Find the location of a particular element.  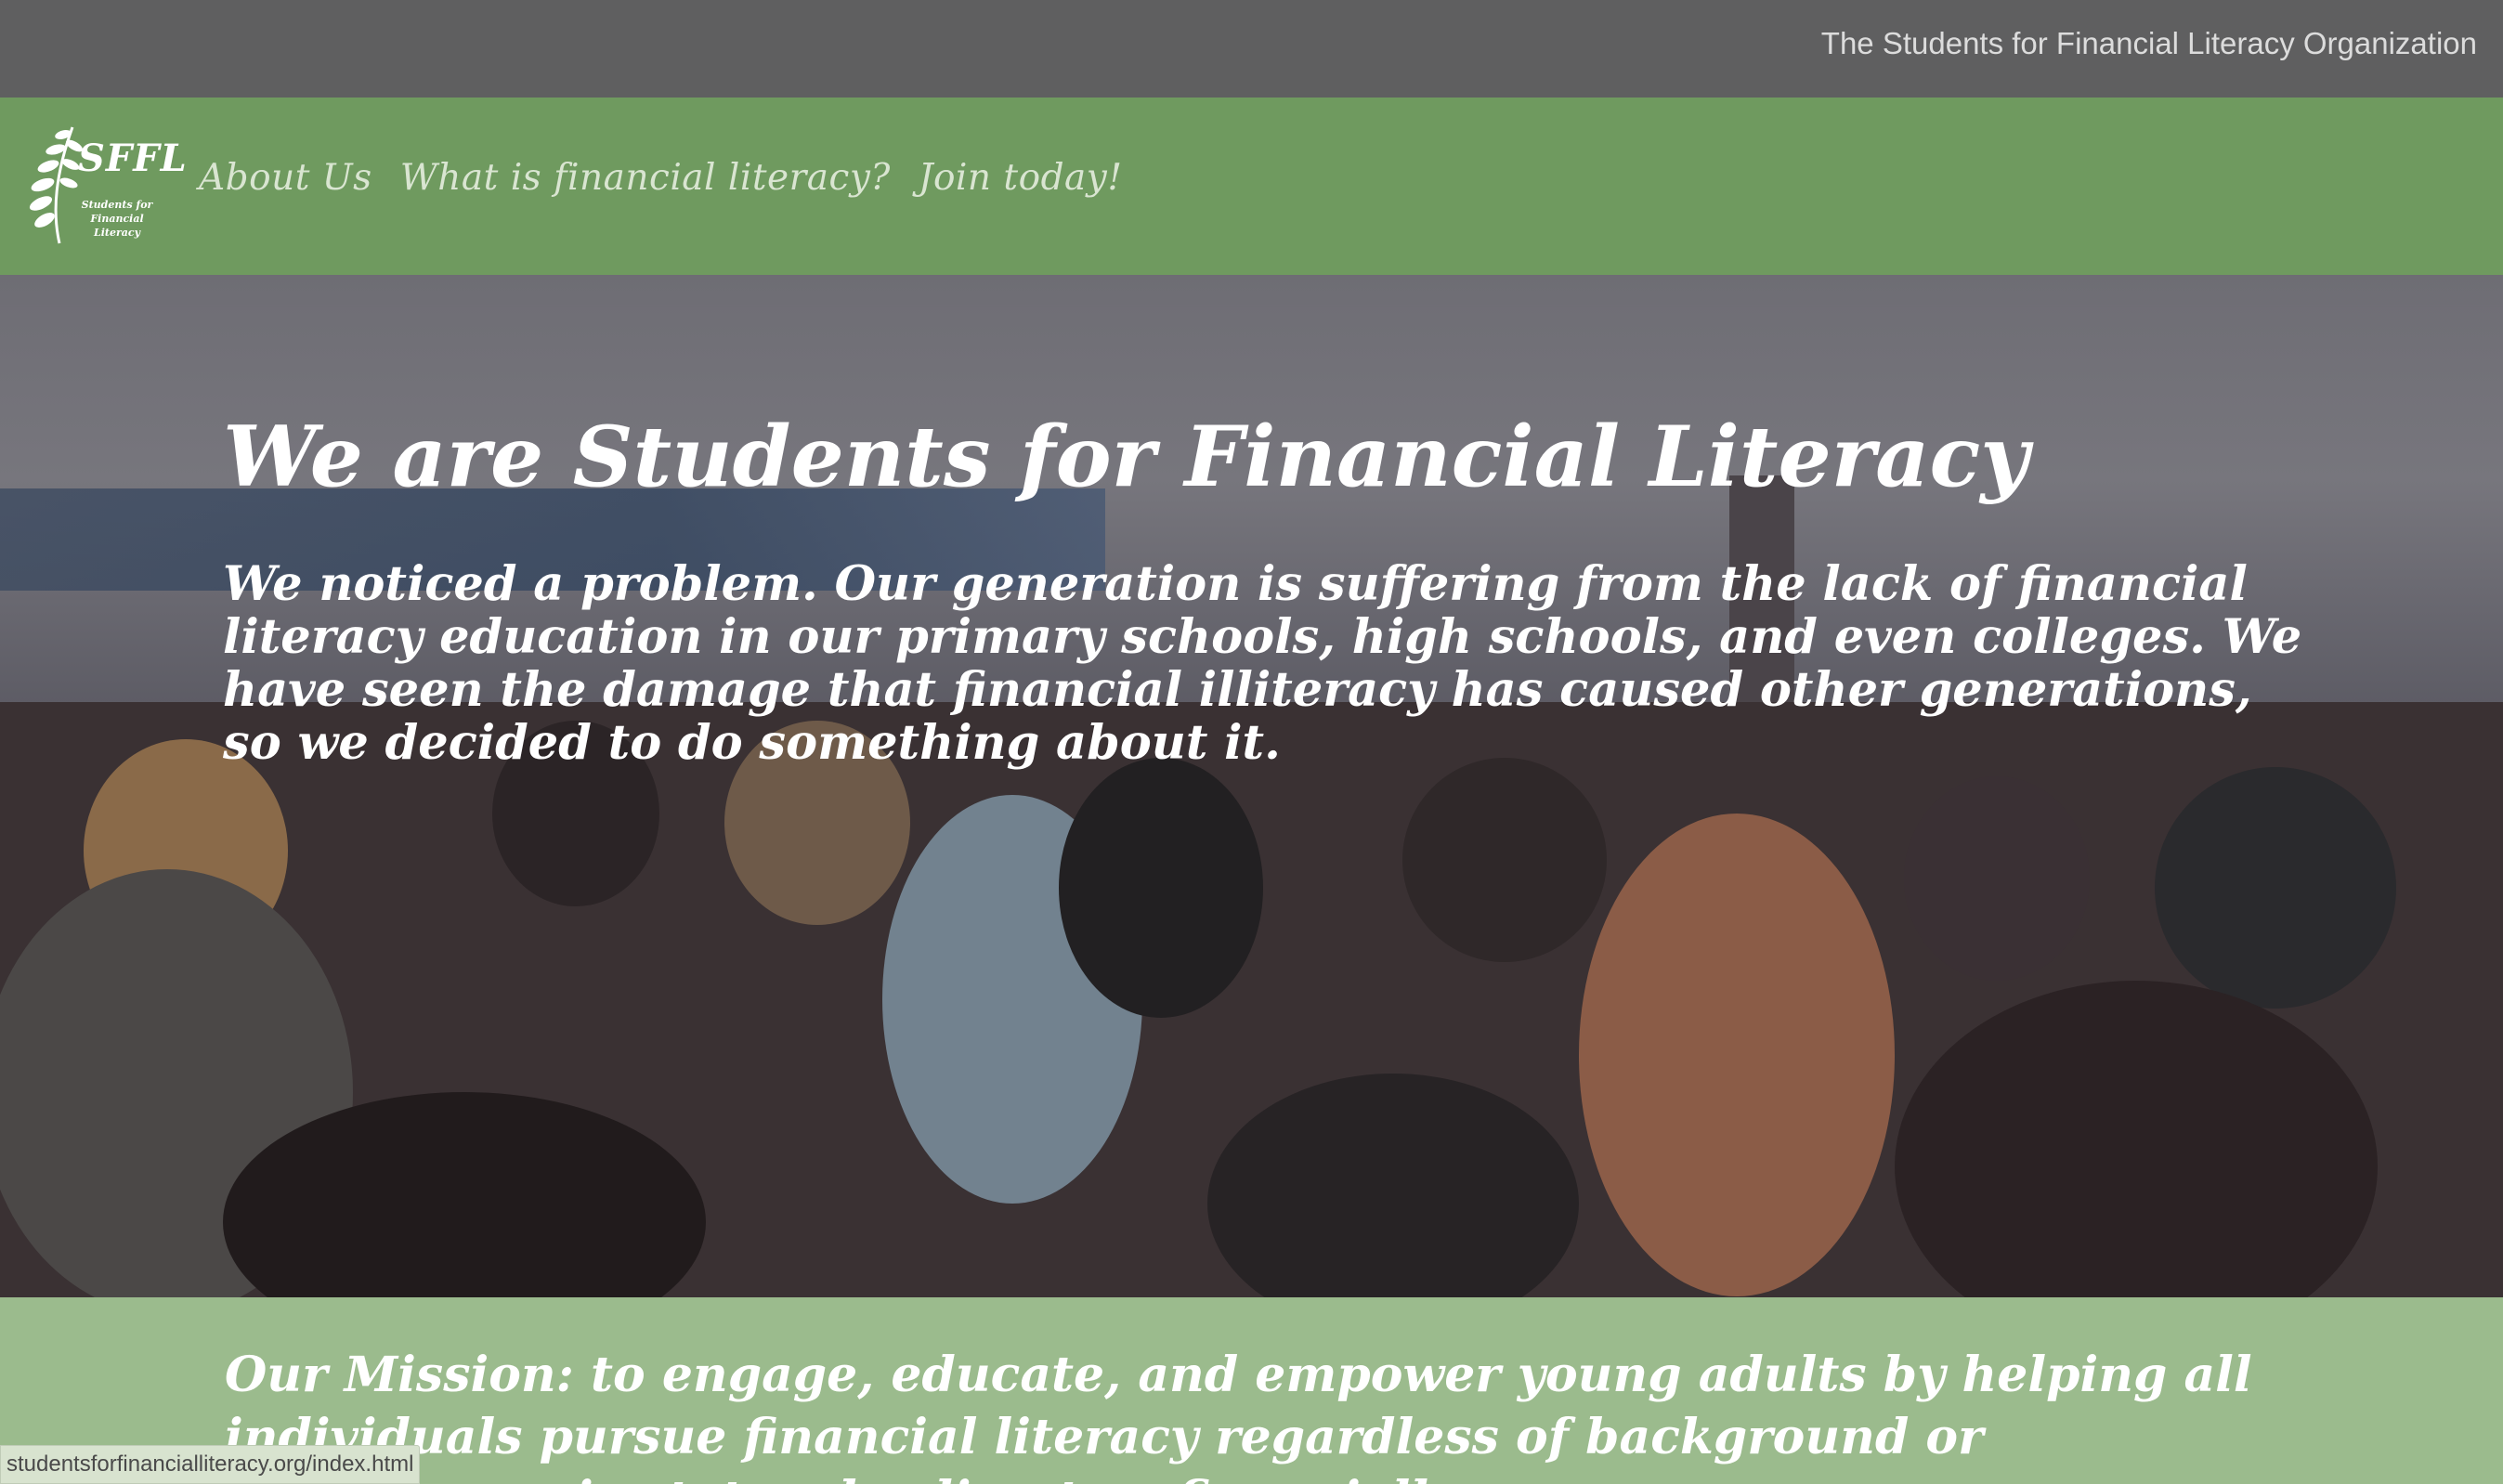

hero-title: We are Students for Financial Literacy is located at coordinates (1126, 457).